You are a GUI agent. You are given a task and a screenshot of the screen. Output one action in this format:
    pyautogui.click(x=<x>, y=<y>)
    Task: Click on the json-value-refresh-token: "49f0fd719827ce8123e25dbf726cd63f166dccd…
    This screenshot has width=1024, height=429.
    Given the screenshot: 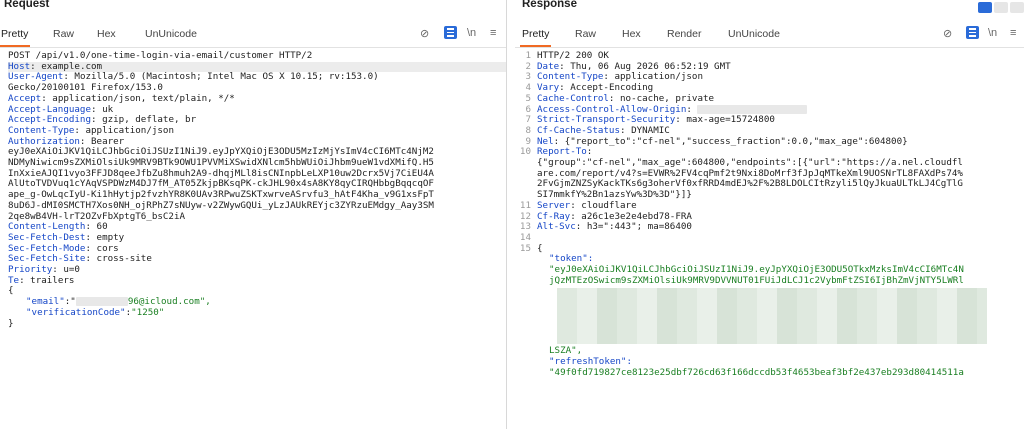 What is the action you would take?
    pyautogui.click(x=756, y=372)
    